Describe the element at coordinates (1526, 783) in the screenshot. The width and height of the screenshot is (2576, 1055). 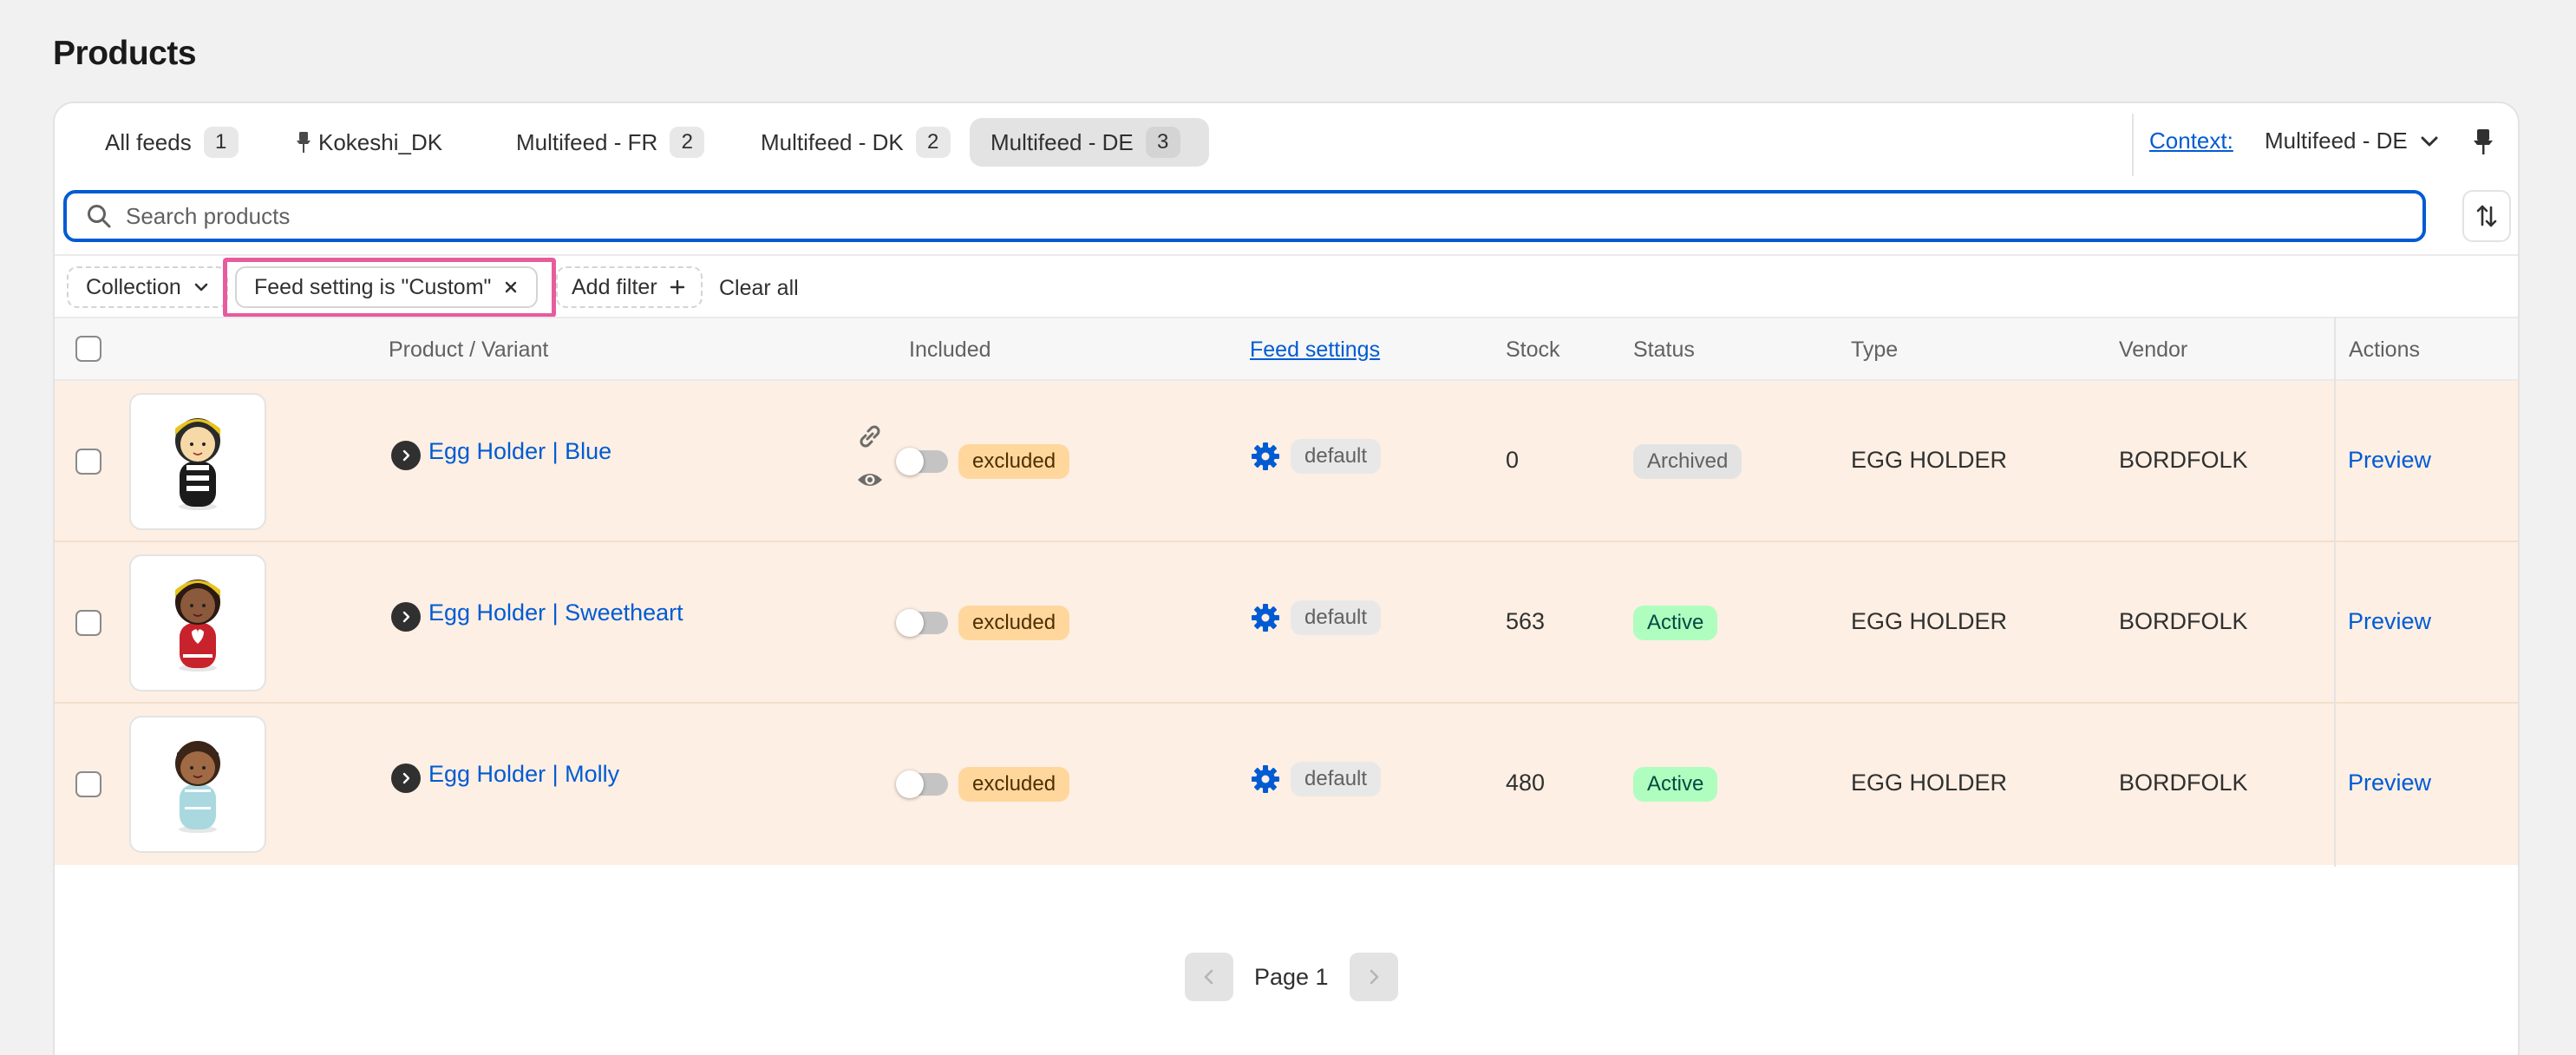
I see `stock-value: 480` at that location.